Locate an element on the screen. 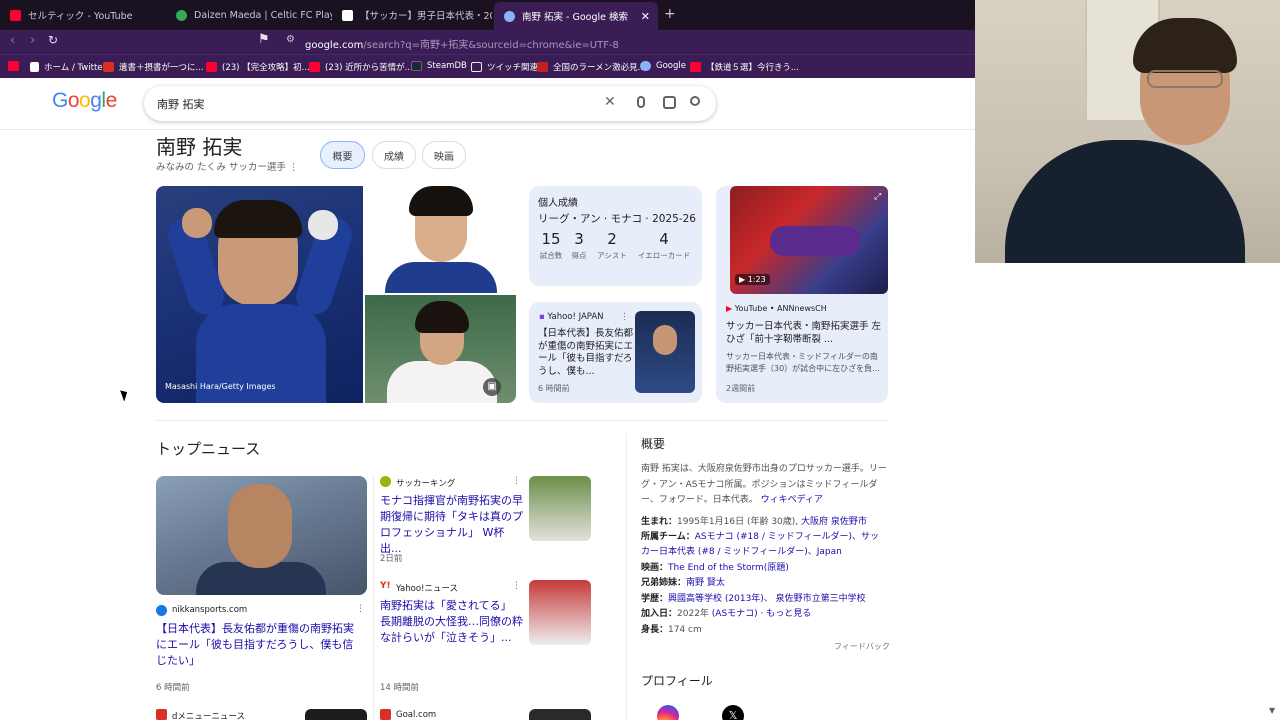 The height and width of the screenshot is (720, 1280). steam-icon is located at coordinates (416, 66).